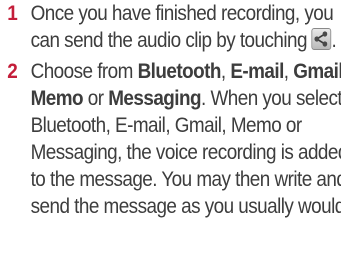  What do you see at coordinates (334, 40) in the screenshot?
I see `step-1-period: .` at bounding box center [334, 40].